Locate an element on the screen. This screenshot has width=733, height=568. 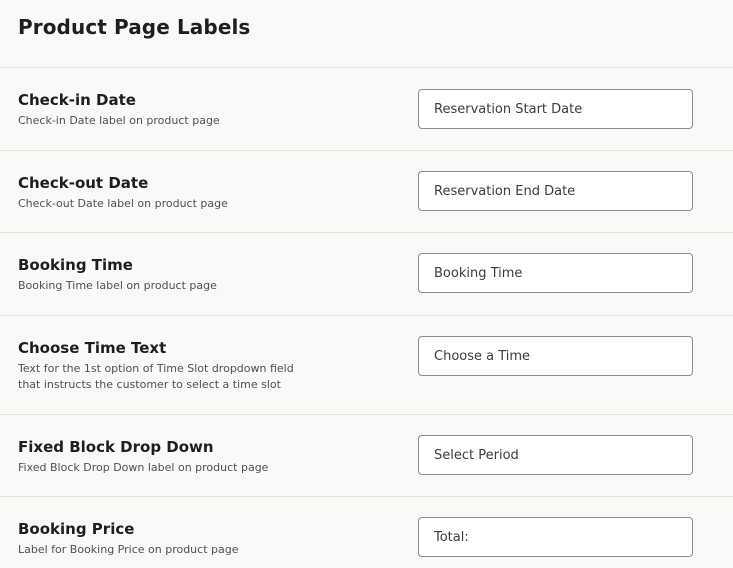
setting-description: Booking Time label on product page is located at coordinates (117, 285).